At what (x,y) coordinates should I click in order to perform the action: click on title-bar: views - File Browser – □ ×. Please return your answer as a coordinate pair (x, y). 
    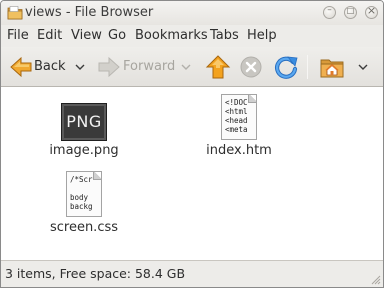
    Looking at the image, I should click on (192, 13).